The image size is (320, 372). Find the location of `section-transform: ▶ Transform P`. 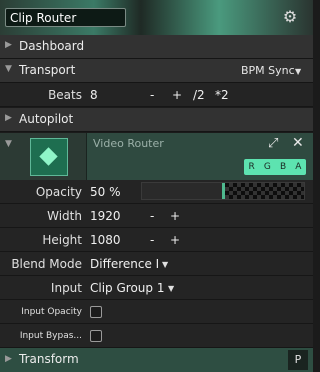

section-transform: ▶ Transform P is located at coordinates (156, 360).